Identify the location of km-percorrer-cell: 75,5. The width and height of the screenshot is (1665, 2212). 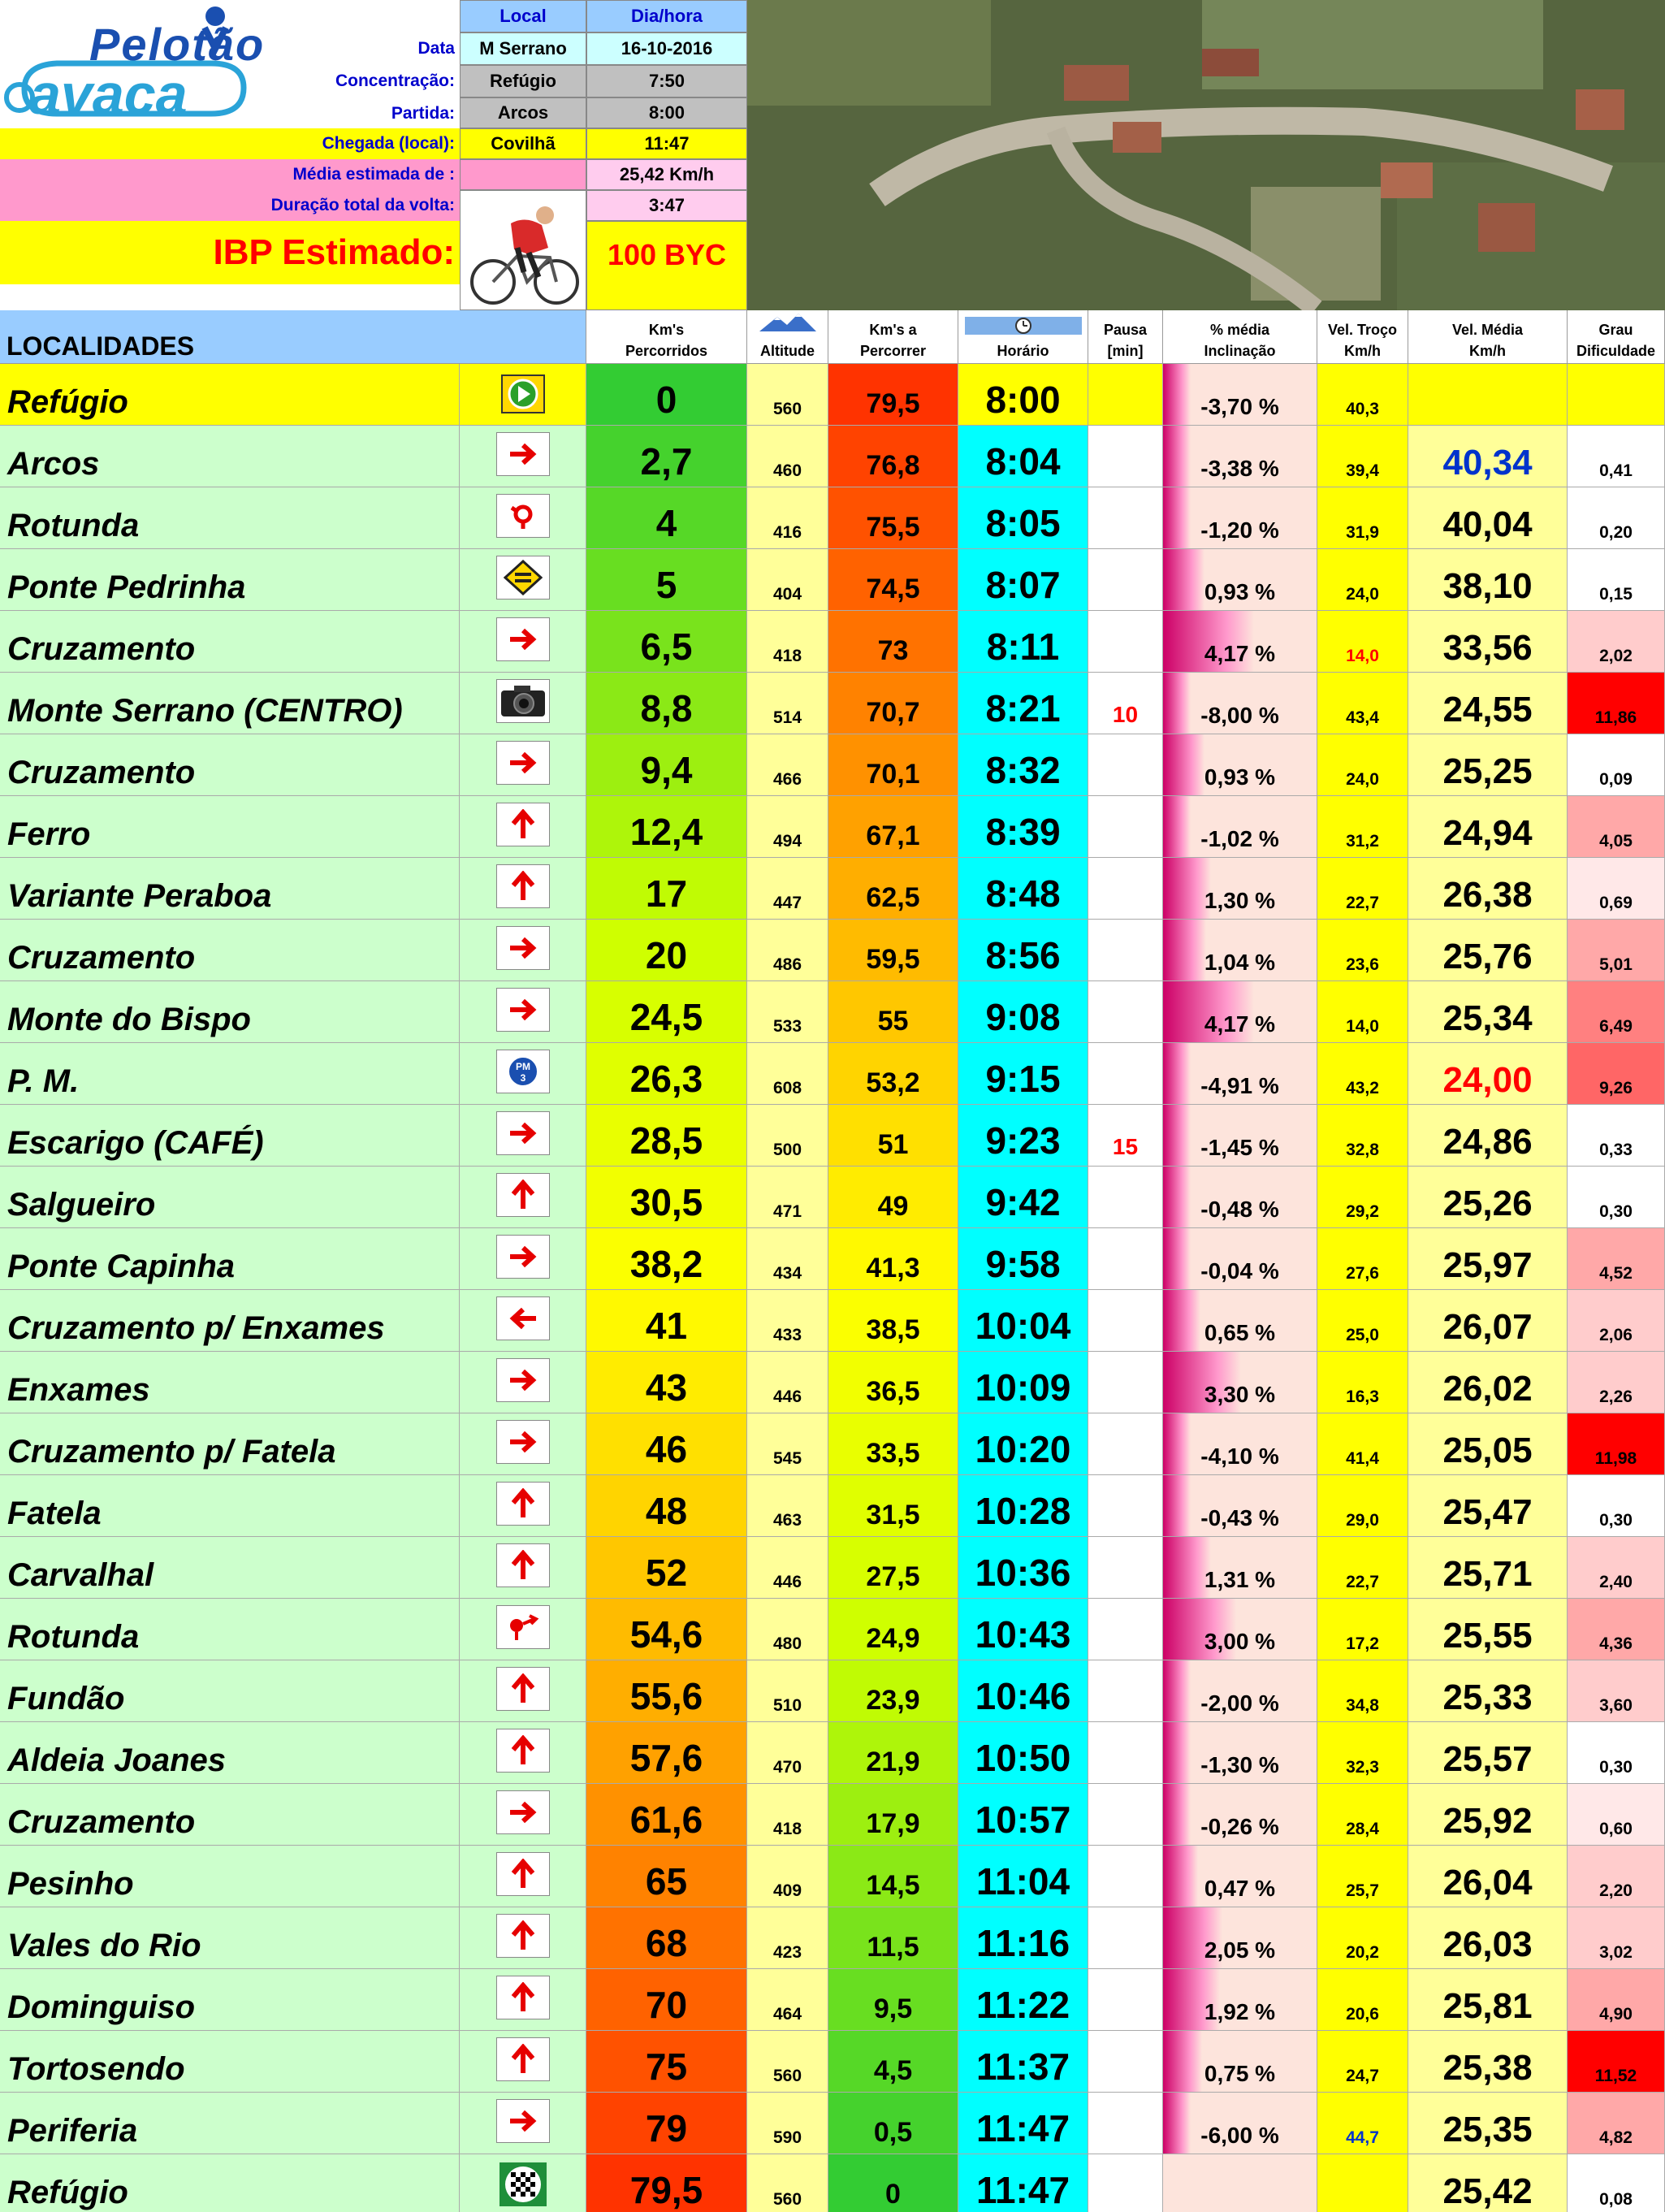
(893, 518).